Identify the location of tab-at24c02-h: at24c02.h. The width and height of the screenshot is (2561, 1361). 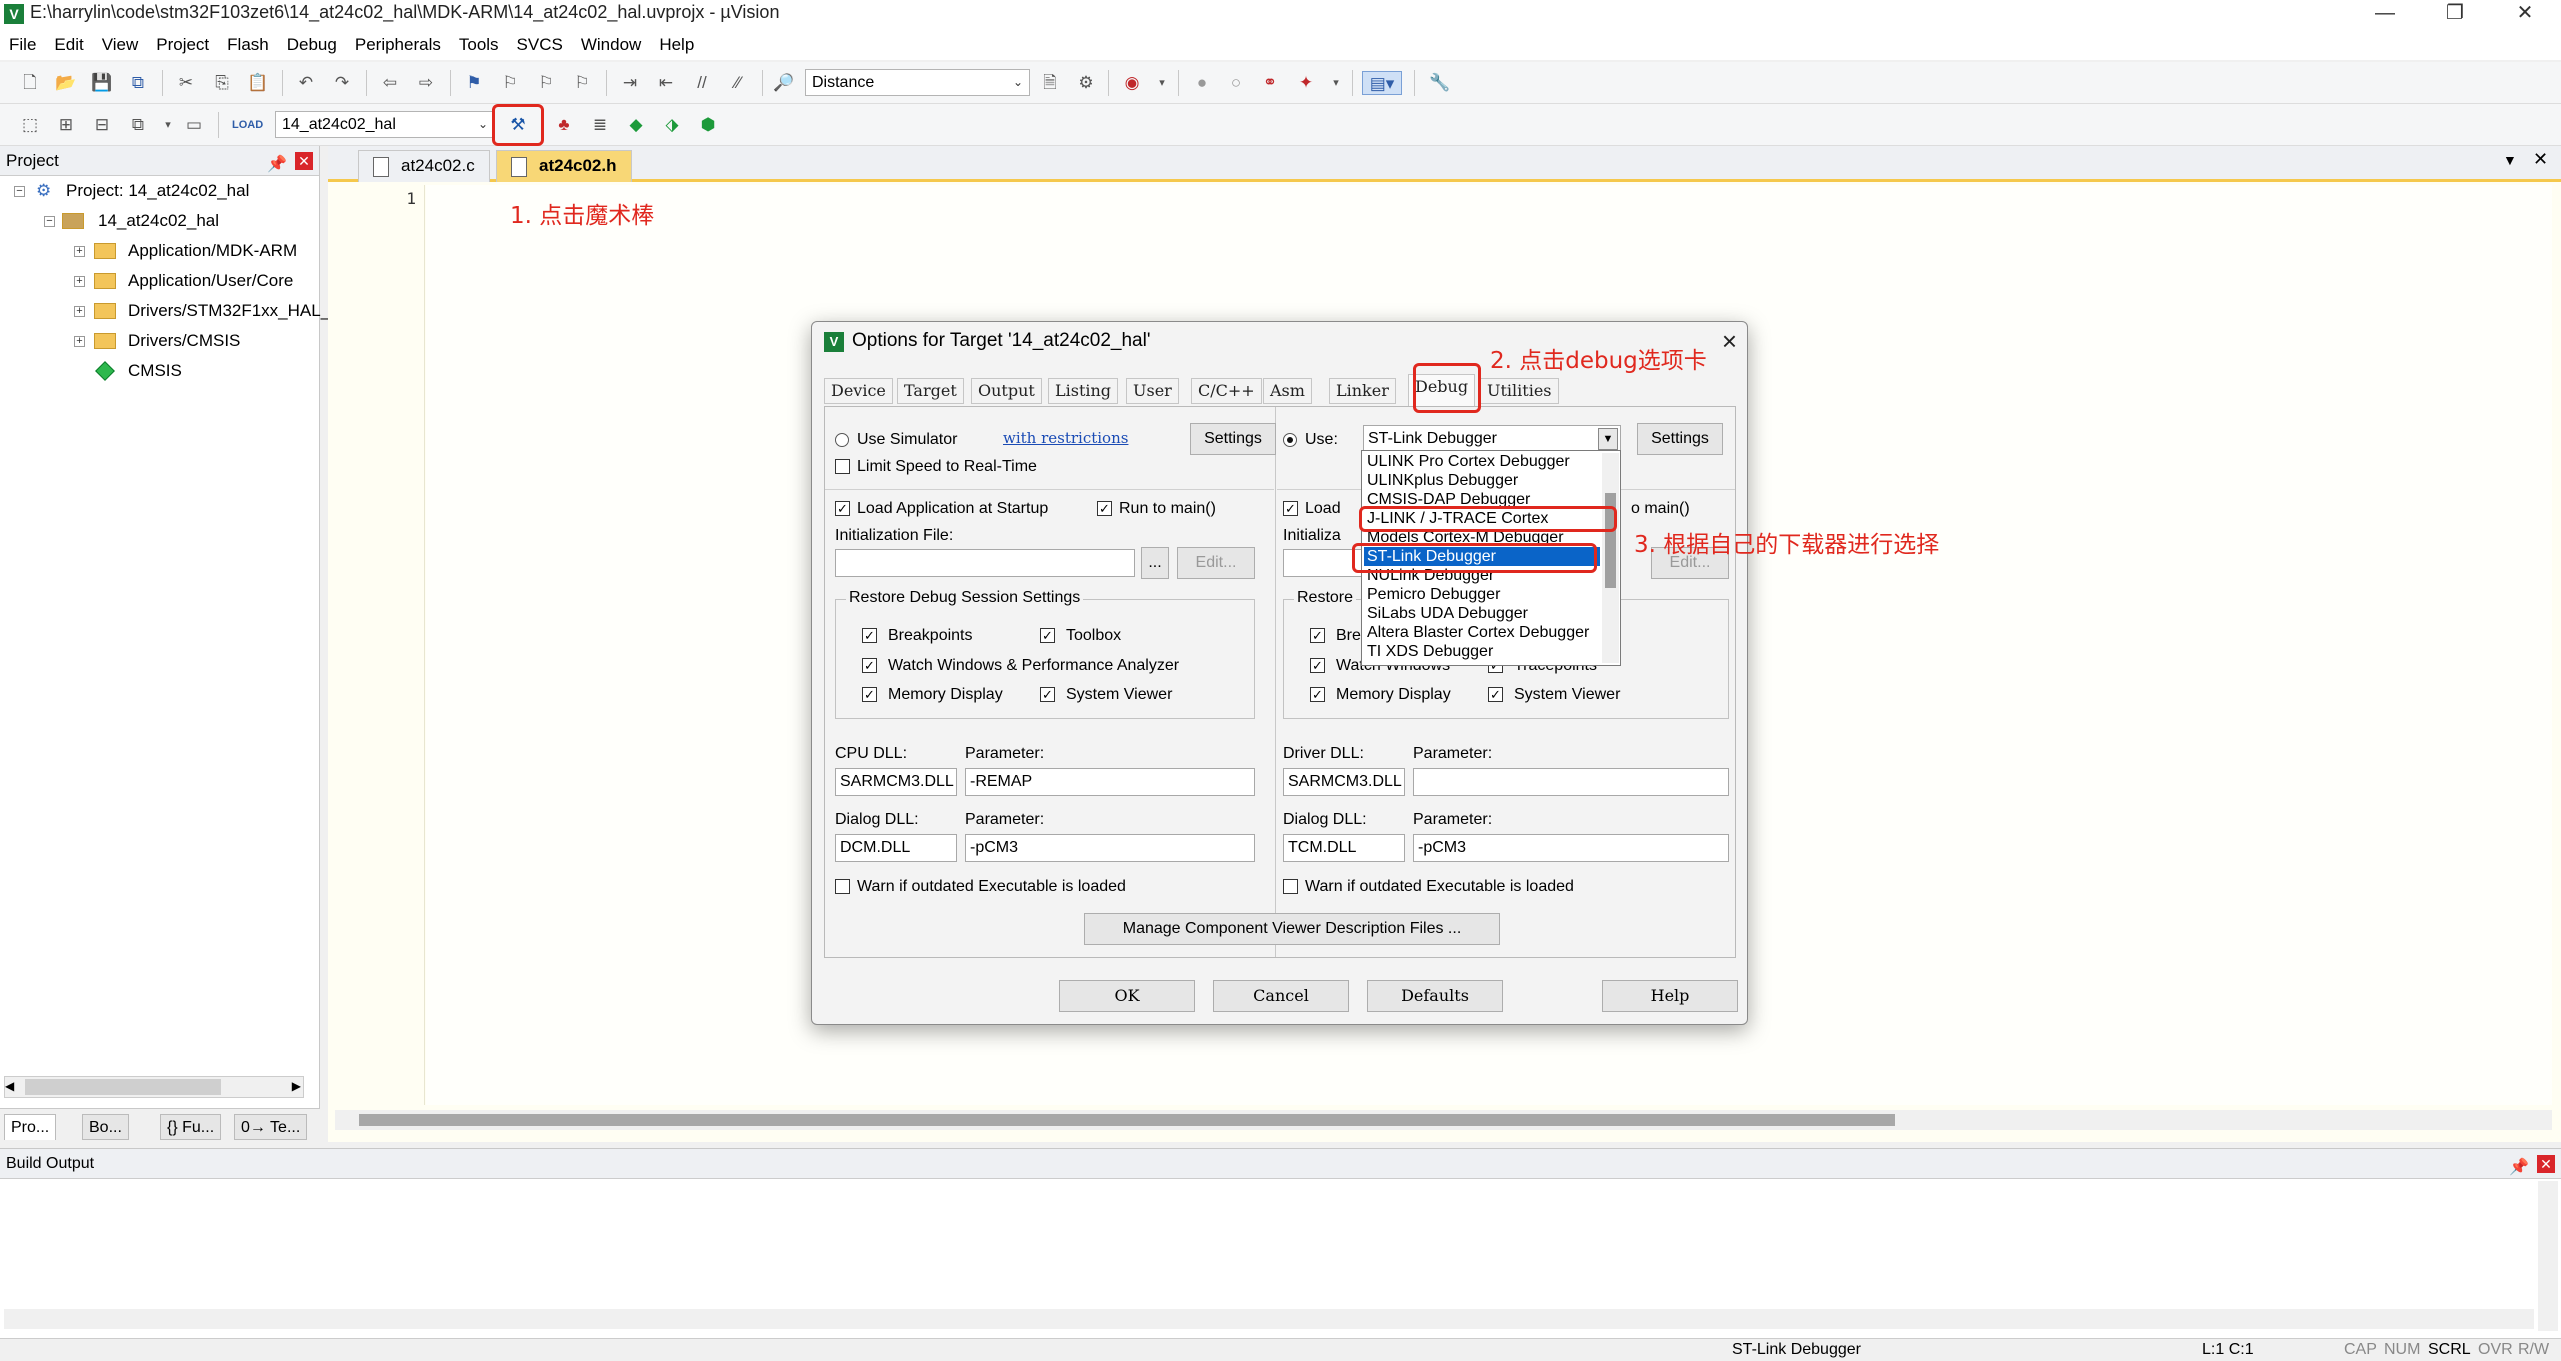
(564, 166).